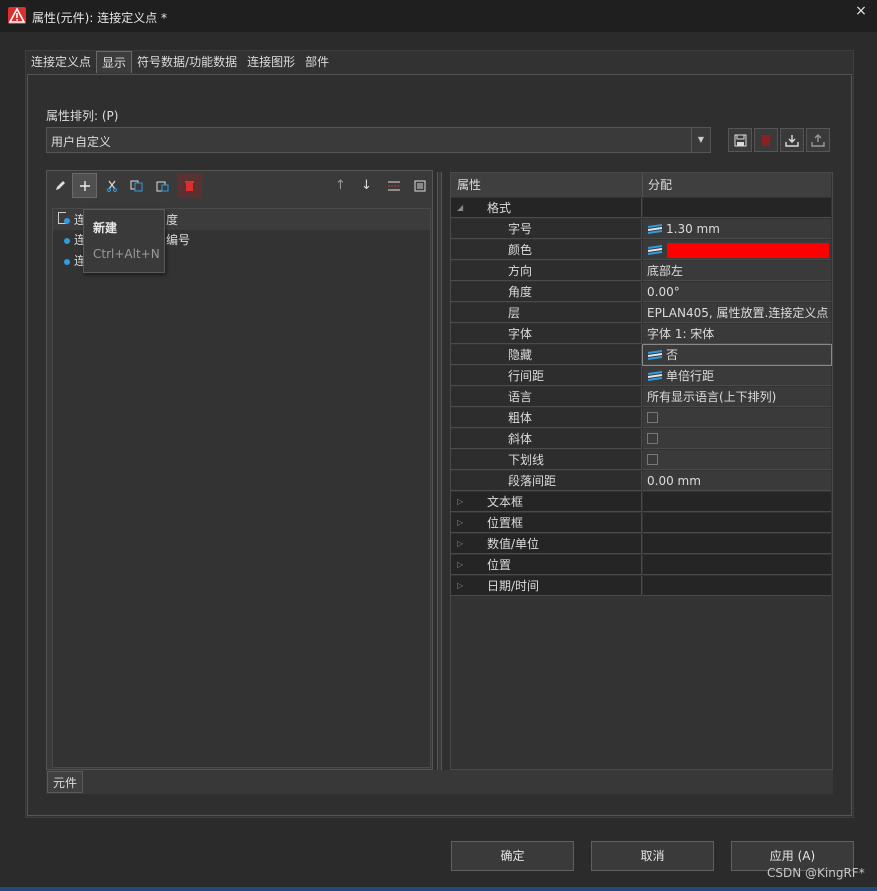 Image resolution: width=877 pixels, height=891 pixels. I want to click on property-arrangement-value: 用户自定义, so click(81, 142).